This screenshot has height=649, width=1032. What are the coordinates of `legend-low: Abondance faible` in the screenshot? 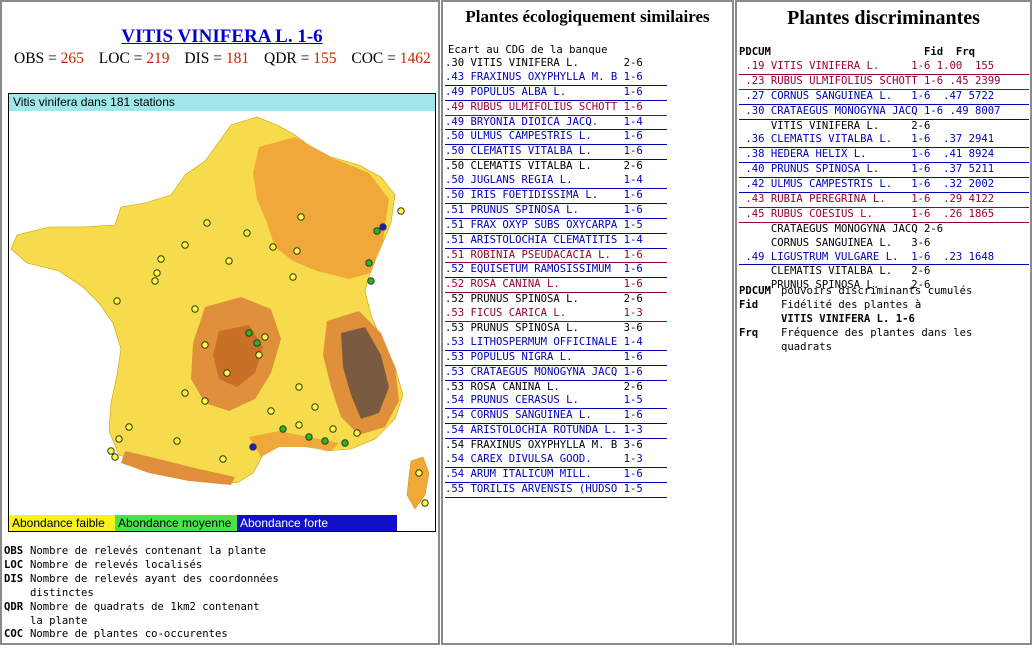 It's located at (62, 523).